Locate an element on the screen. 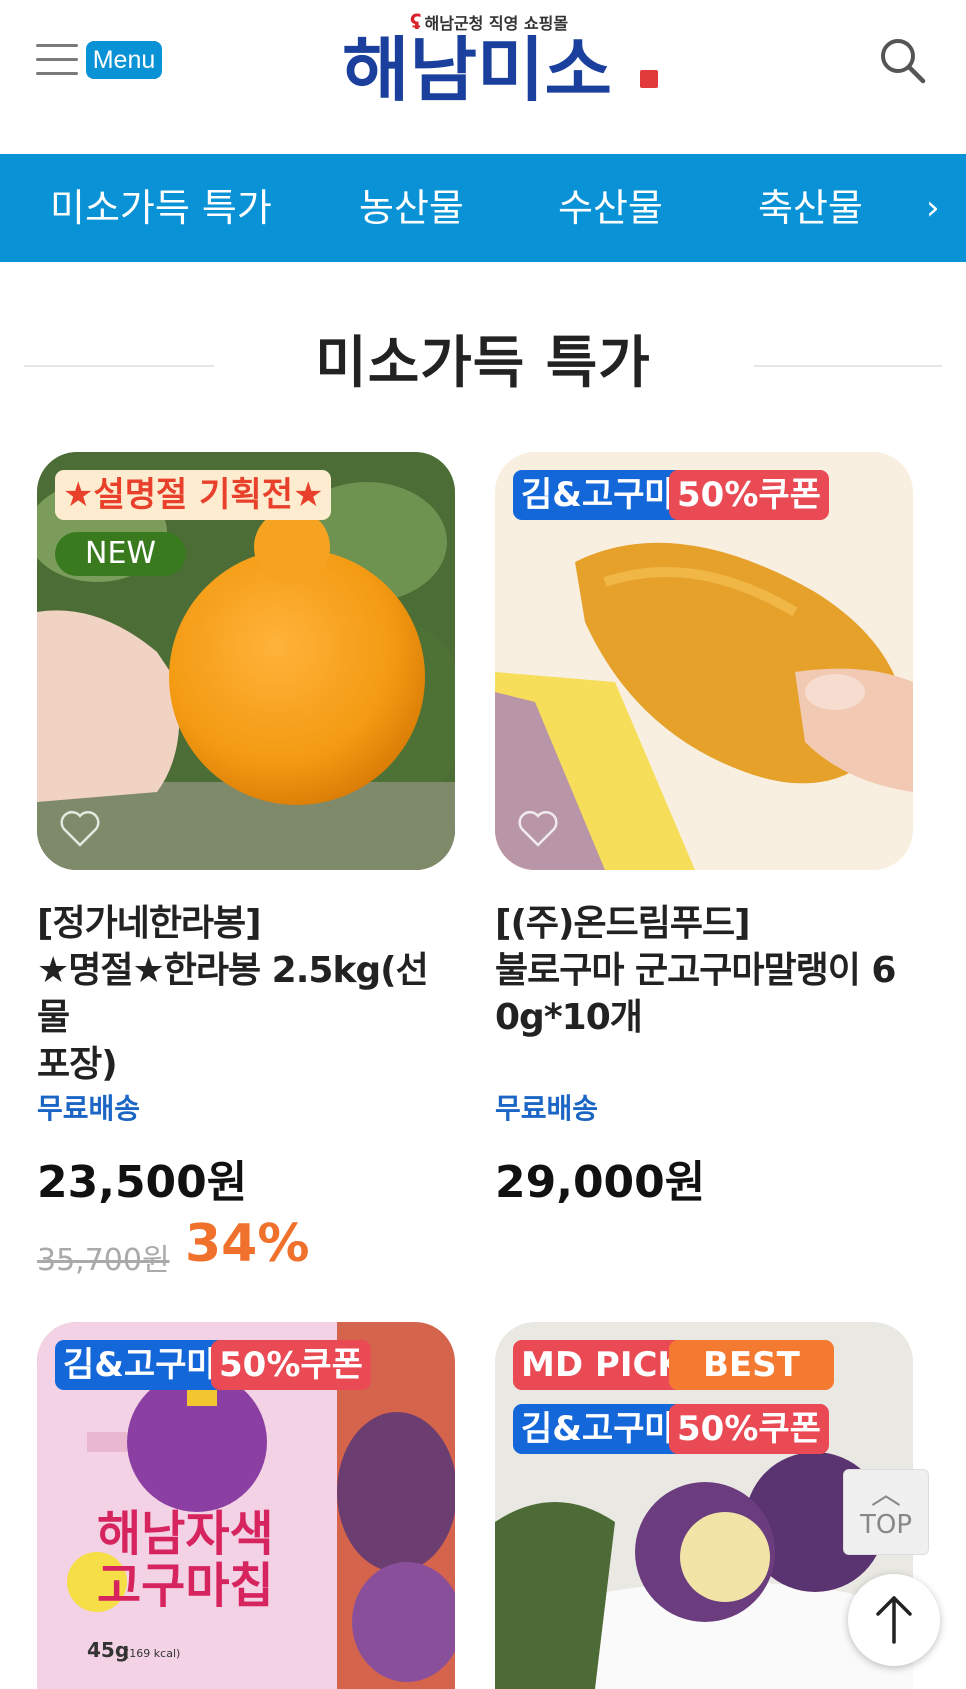 Image resolution: width=966 pixels, height=1689 pixels. logo-seal-icon is located at coordinates (649, 79).